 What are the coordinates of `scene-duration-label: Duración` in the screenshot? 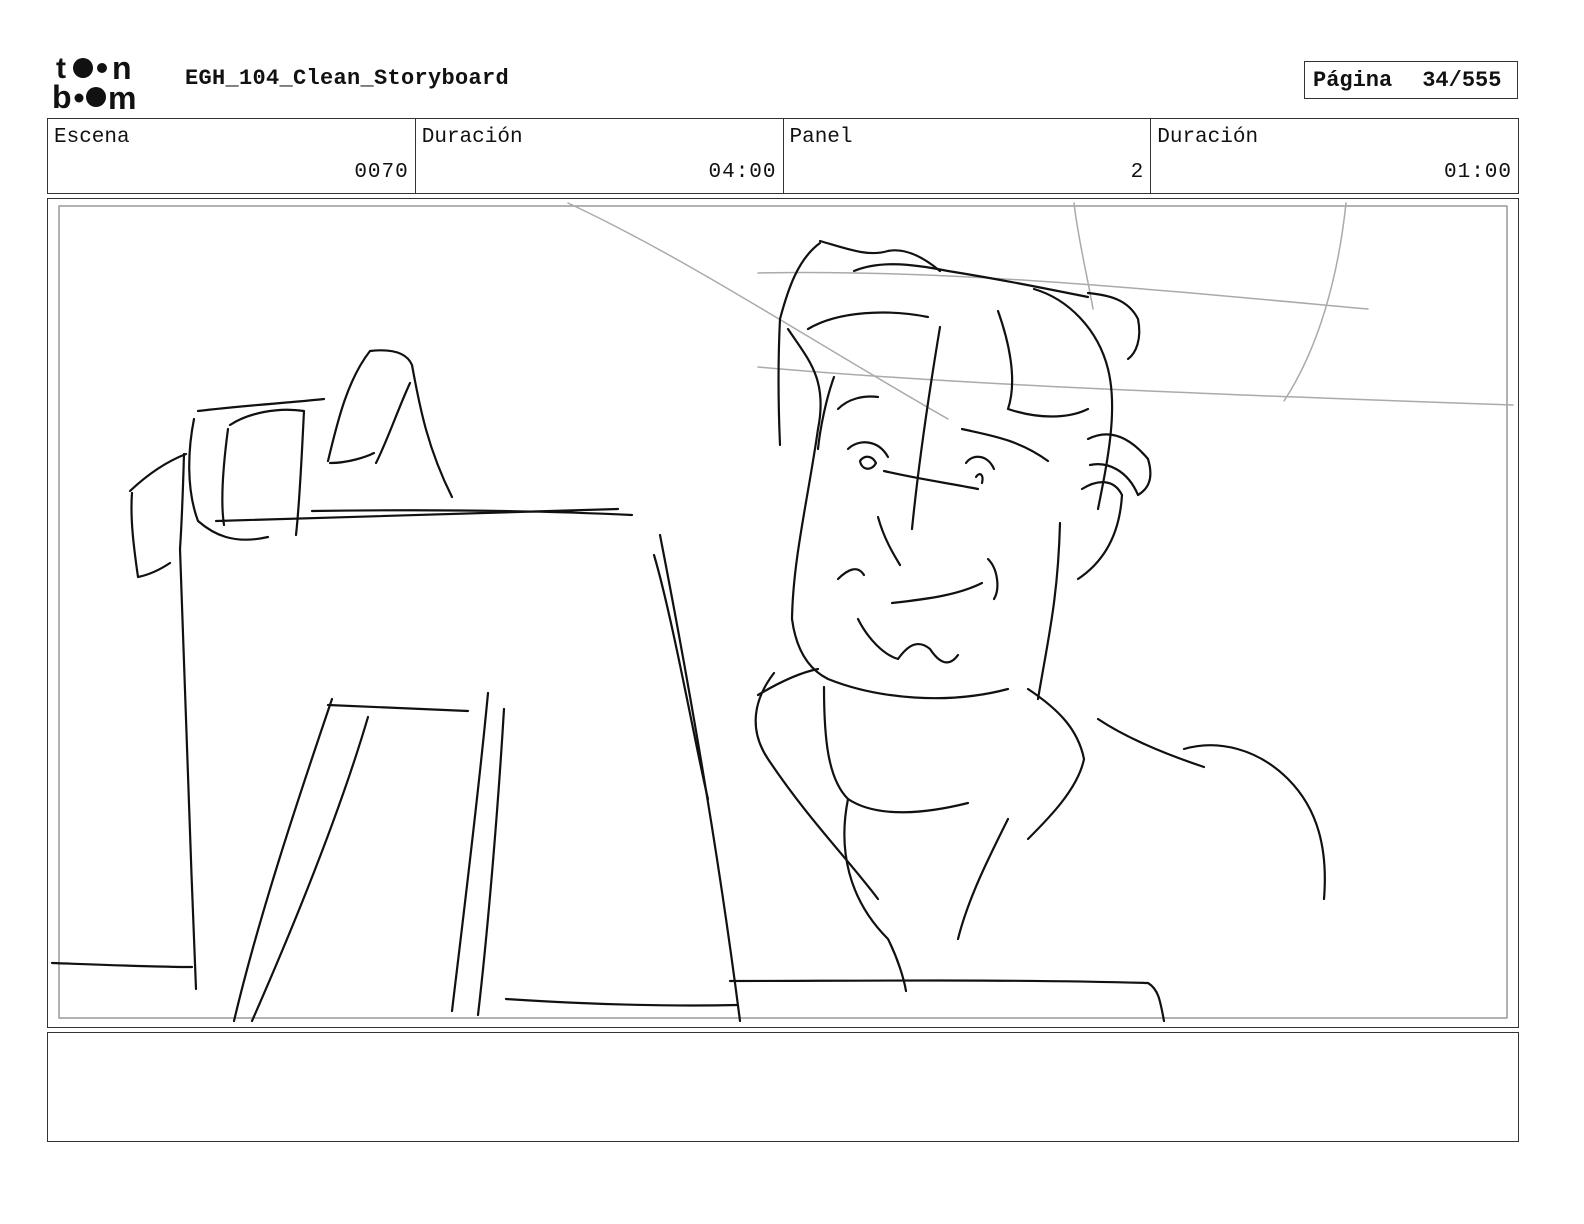 It's located at (472, 137).